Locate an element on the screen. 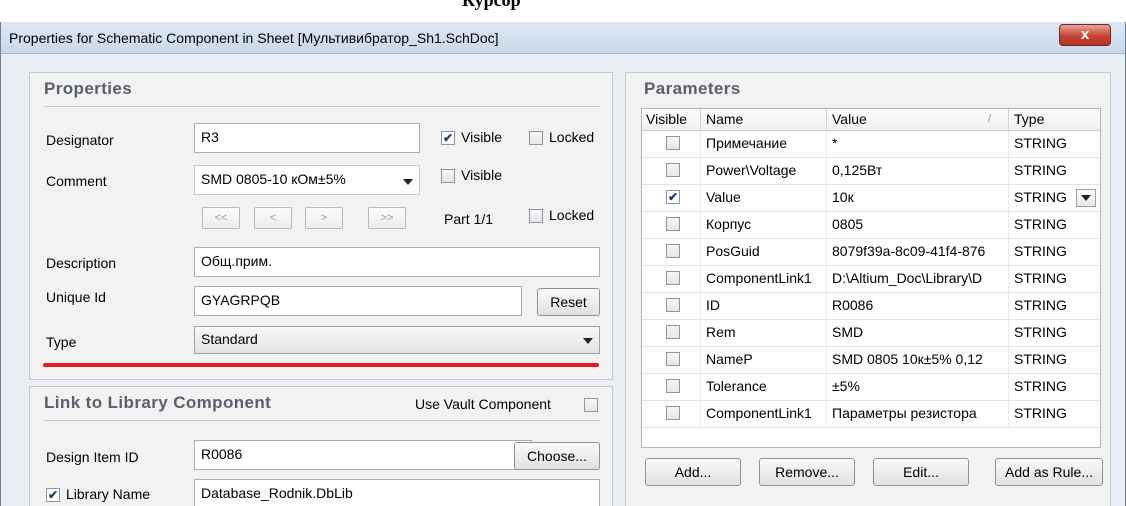  prev-part-button: < is located at coordinates (273, 218).